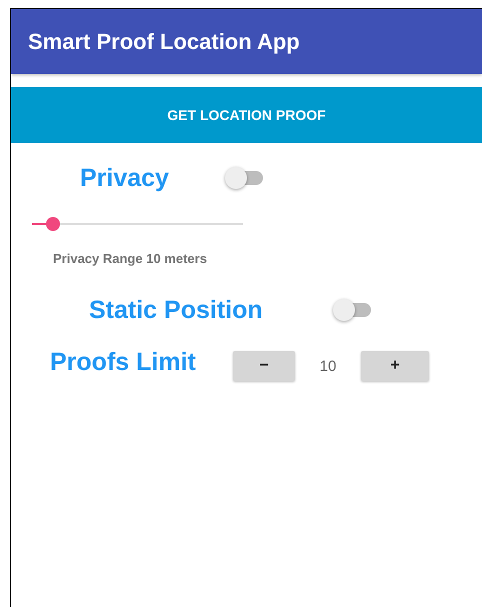 The height and width of the screenshot is (608, 482). Describe the element at coordinates (328, 366) in the screenshot. I see `proofs-limit-value: 10` at that location.